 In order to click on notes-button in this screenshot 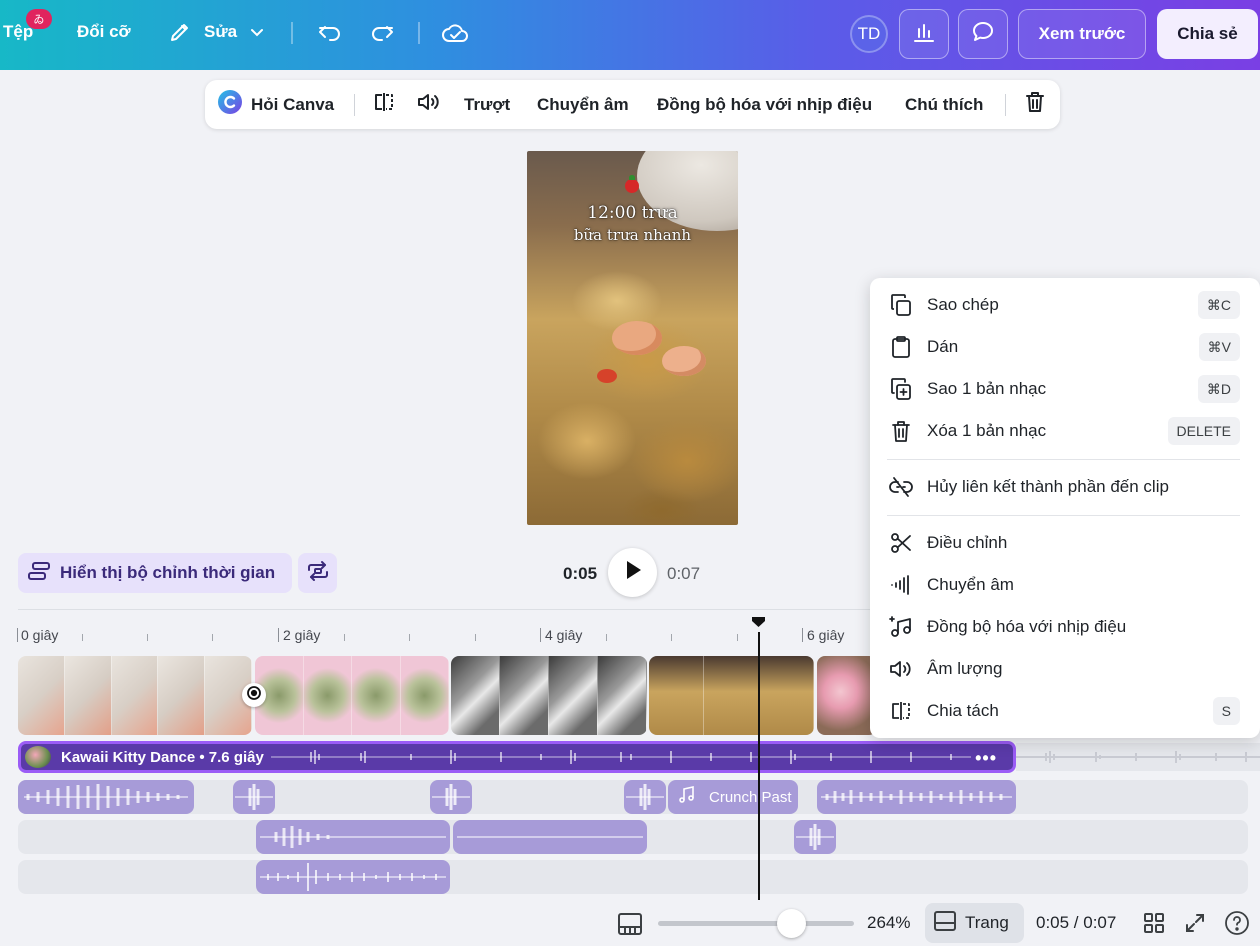, I will do `click(630, 926)`.